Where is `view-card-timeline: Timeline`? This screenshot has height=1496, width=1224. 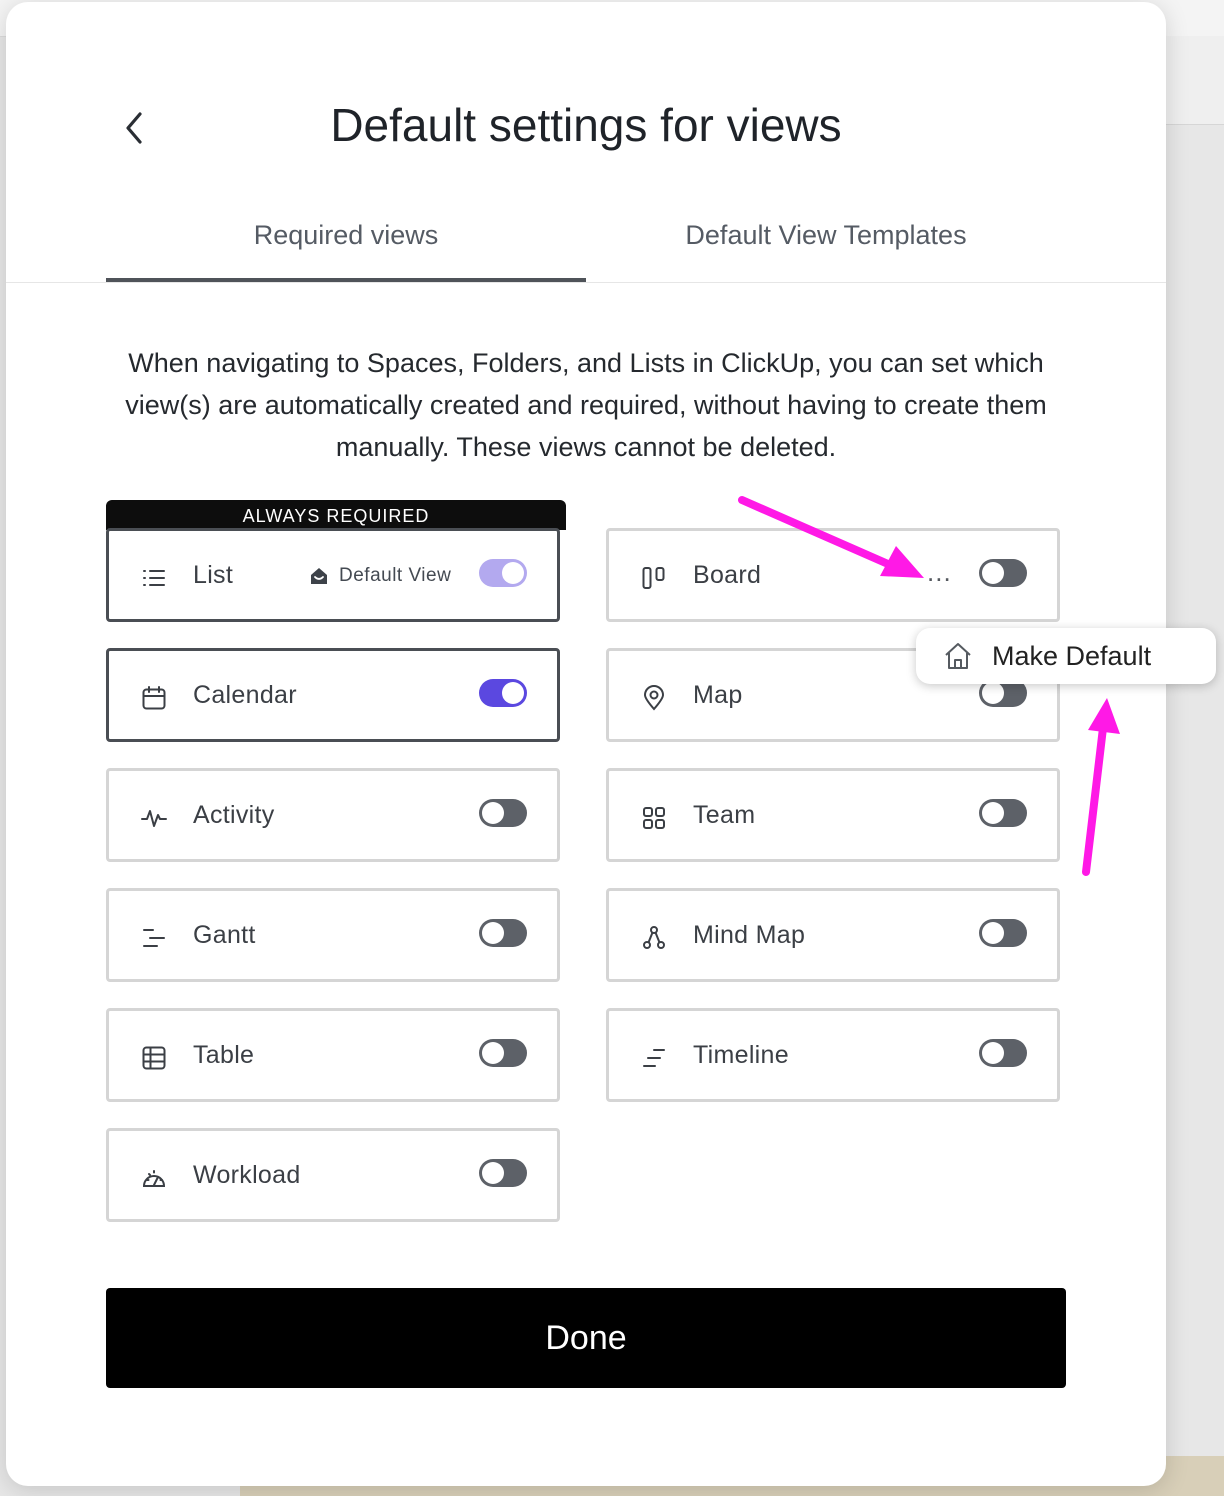 view-card-timeline: Timeline is located at coordinates (833, 1055).